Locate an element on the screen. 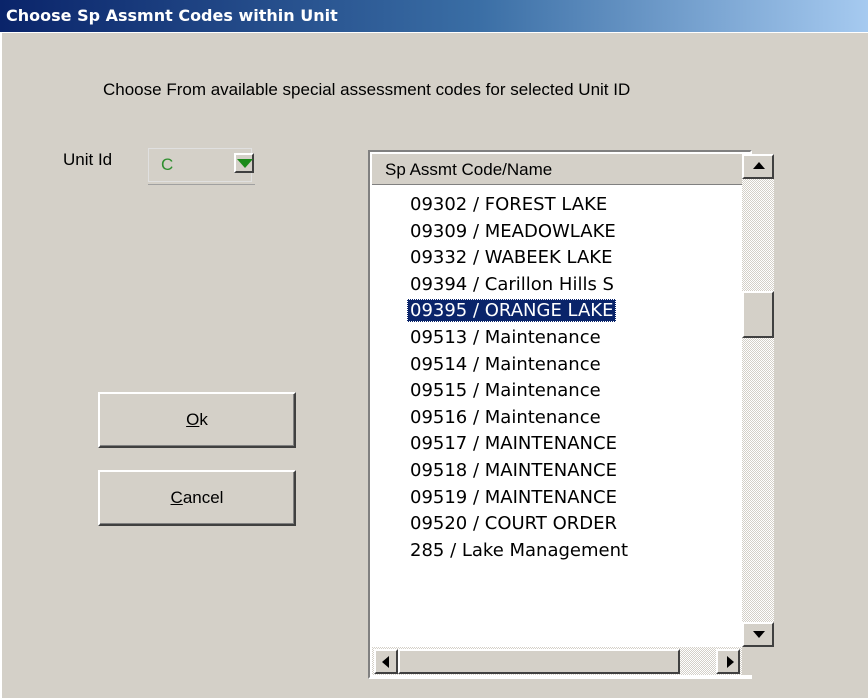 The image size is (868, 698). scroll-down-button is located at coordinates (758, 634).